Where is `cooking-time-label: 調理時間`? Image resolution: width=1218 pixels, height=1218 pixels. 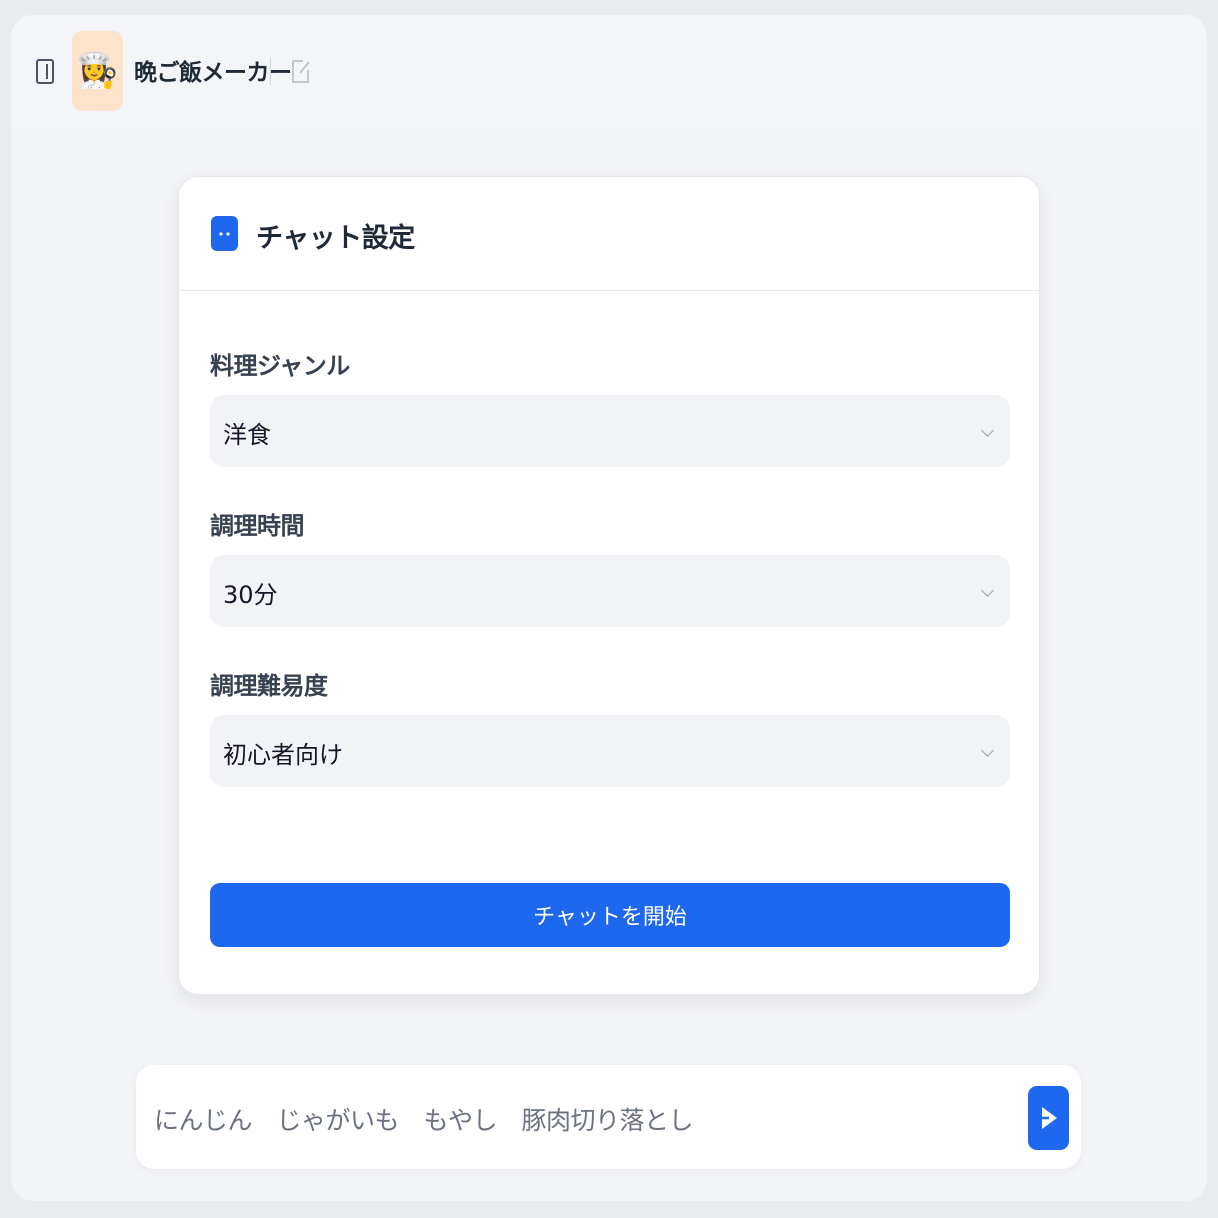 cooking-time-label: 調理時間 is located at coordinates (257, 526).